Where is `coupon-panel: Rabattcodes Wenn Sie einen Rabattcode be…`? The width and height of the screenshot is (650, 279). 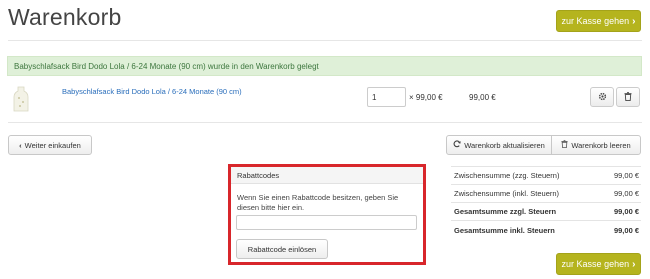 coupon-panel: Rabattcodes Wenn Sie einen Rabattcode be… is located at coordinates (327, 214).